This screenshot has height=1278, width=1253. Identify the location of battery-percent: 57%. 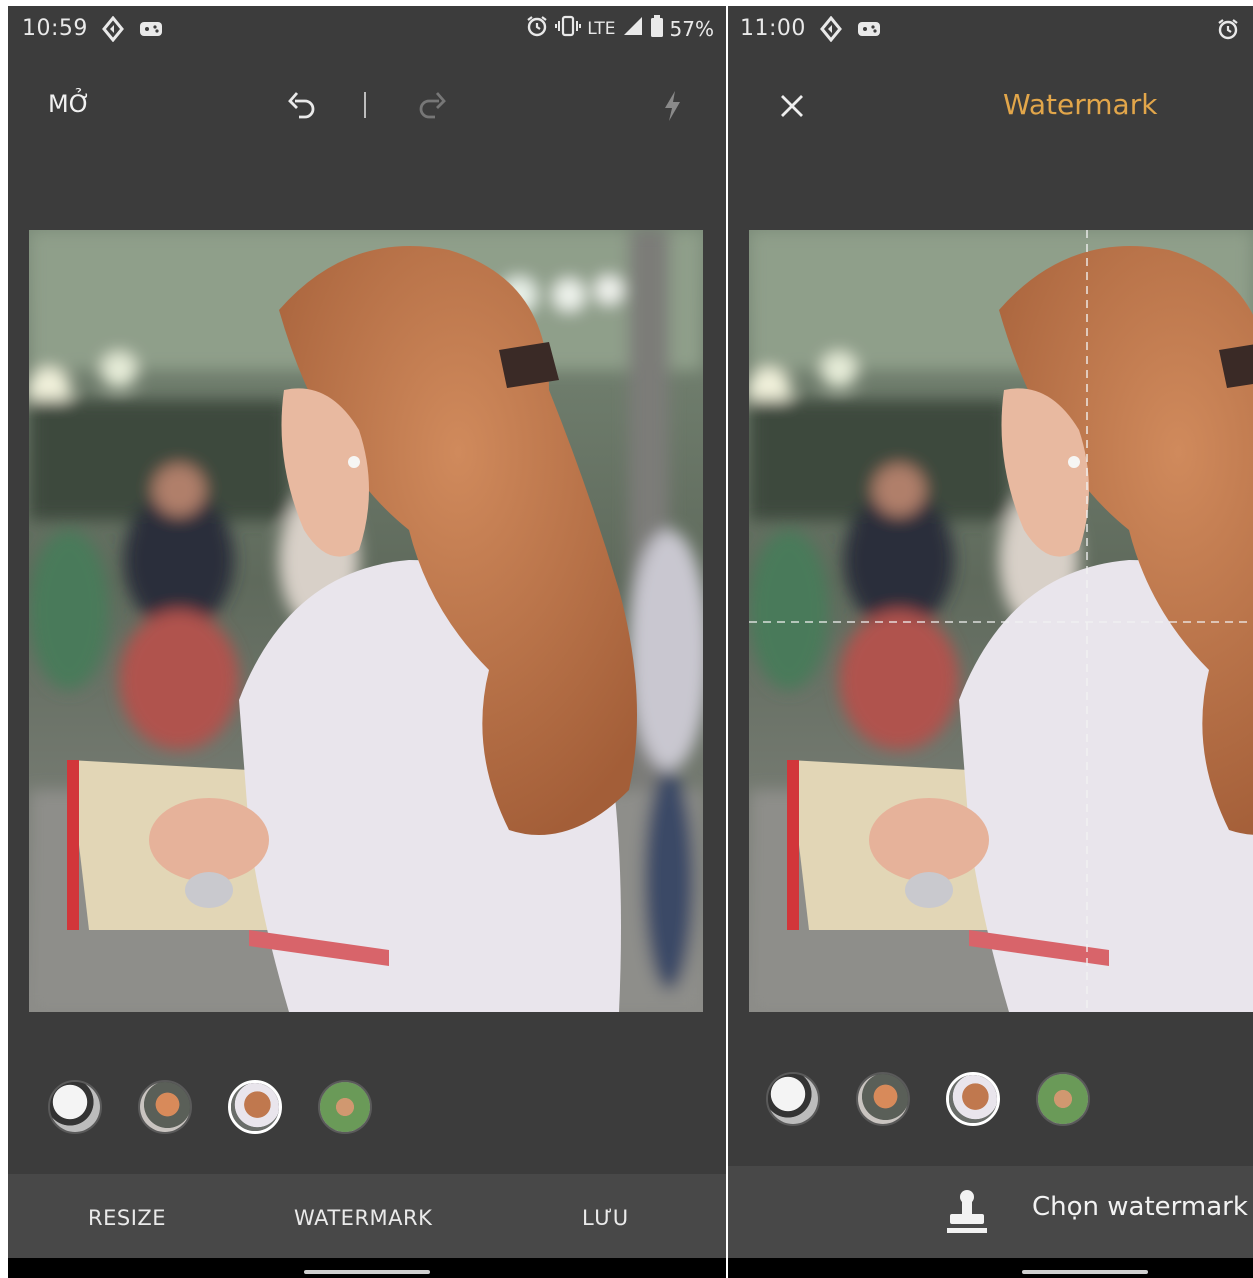
(691, 28).